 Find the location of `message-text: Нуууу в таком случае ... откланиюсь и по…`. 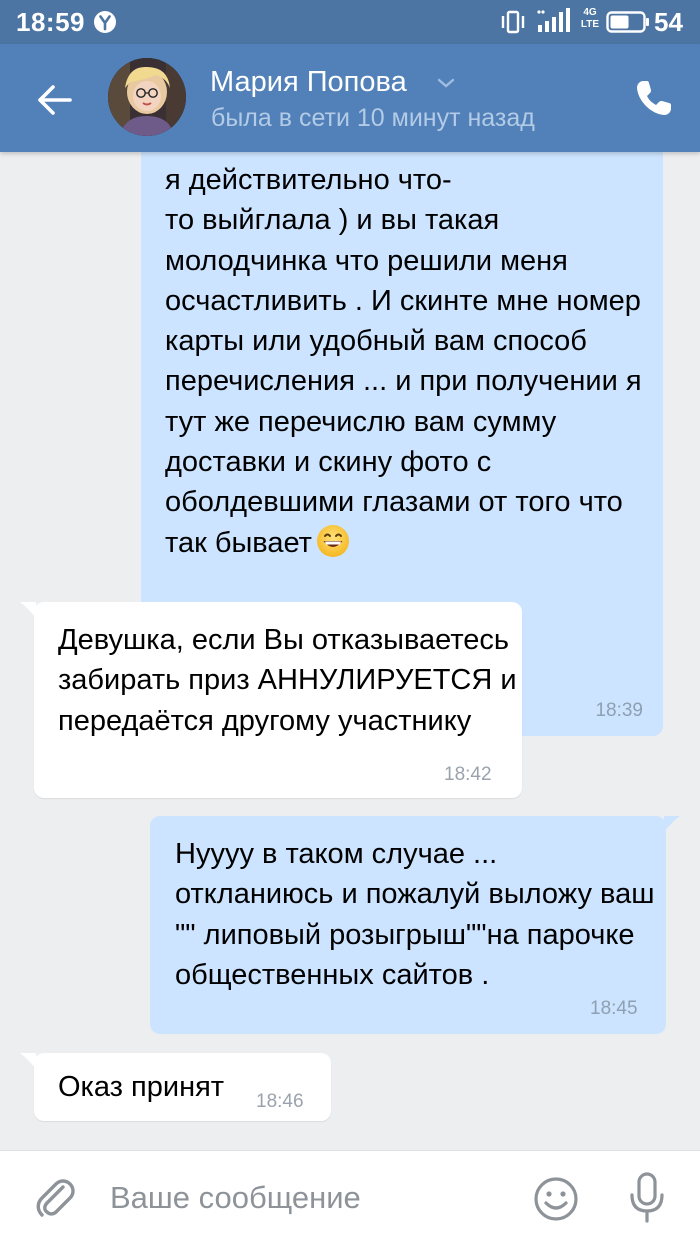

message-text: Нуууу в таком случае ... откланиюсь и по… is located at coordinates (415, 914).